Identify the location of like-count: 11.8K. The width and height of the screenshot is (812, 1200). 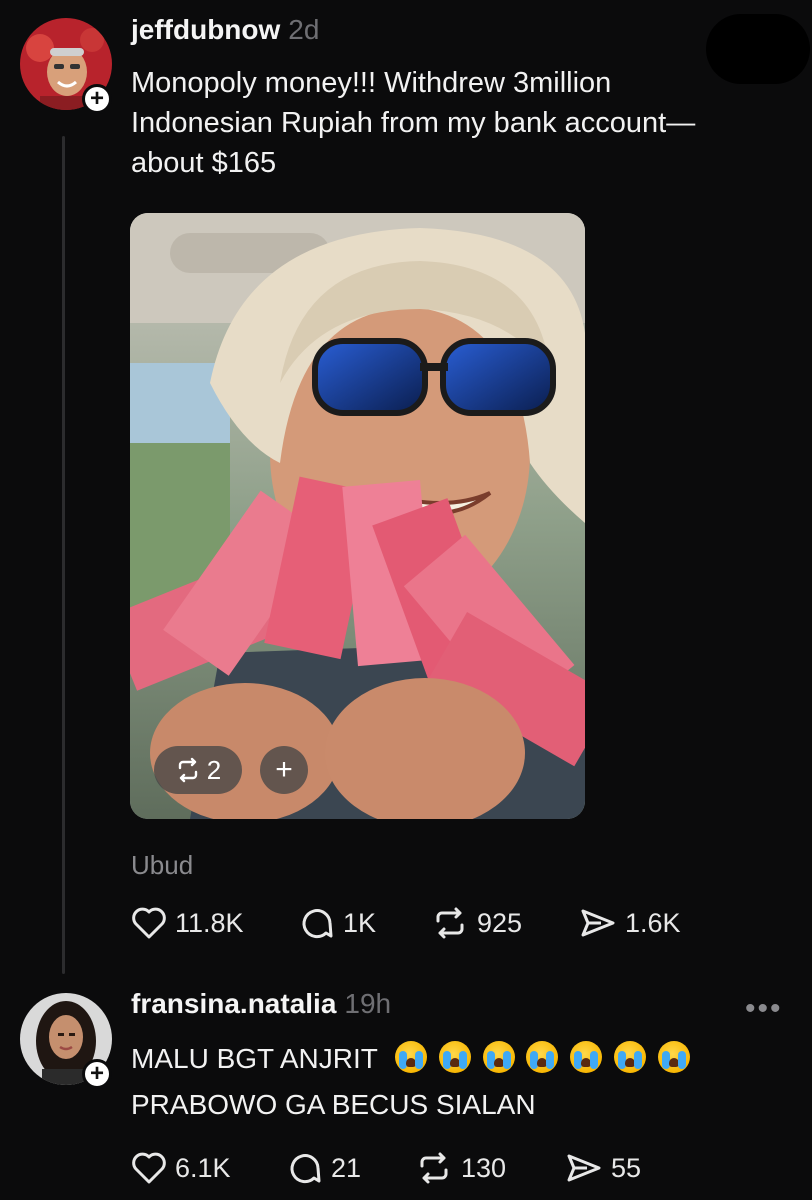
(209, 922).